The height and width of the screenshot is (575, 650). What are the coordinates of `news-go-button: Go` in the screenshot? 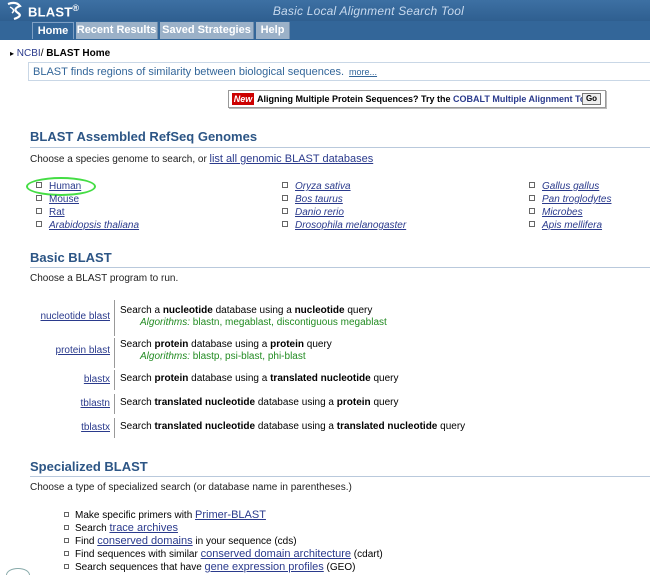 It's located at (591, 99).